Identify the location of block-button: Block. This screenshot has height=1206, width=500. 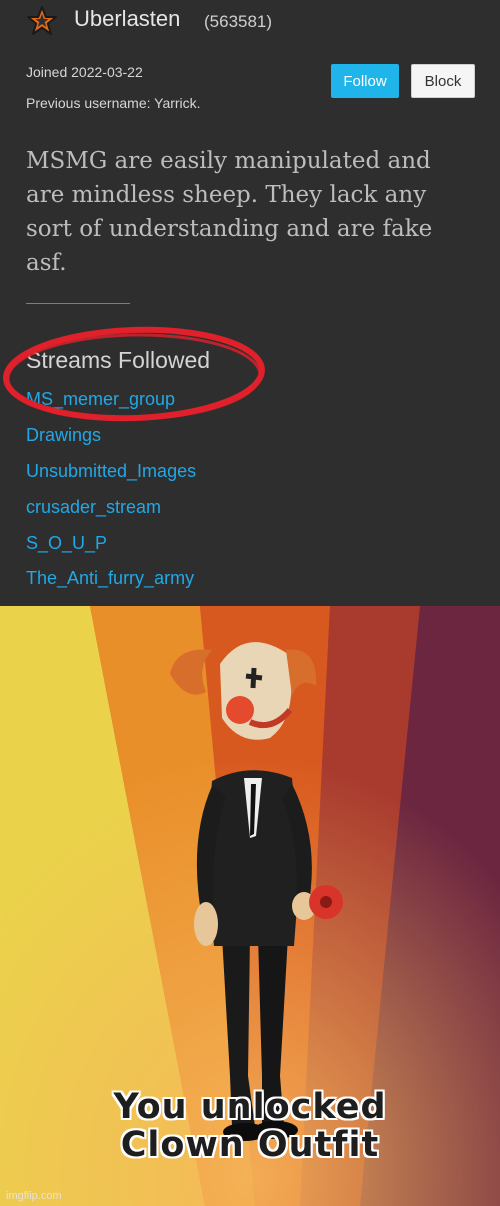
(443, 81).